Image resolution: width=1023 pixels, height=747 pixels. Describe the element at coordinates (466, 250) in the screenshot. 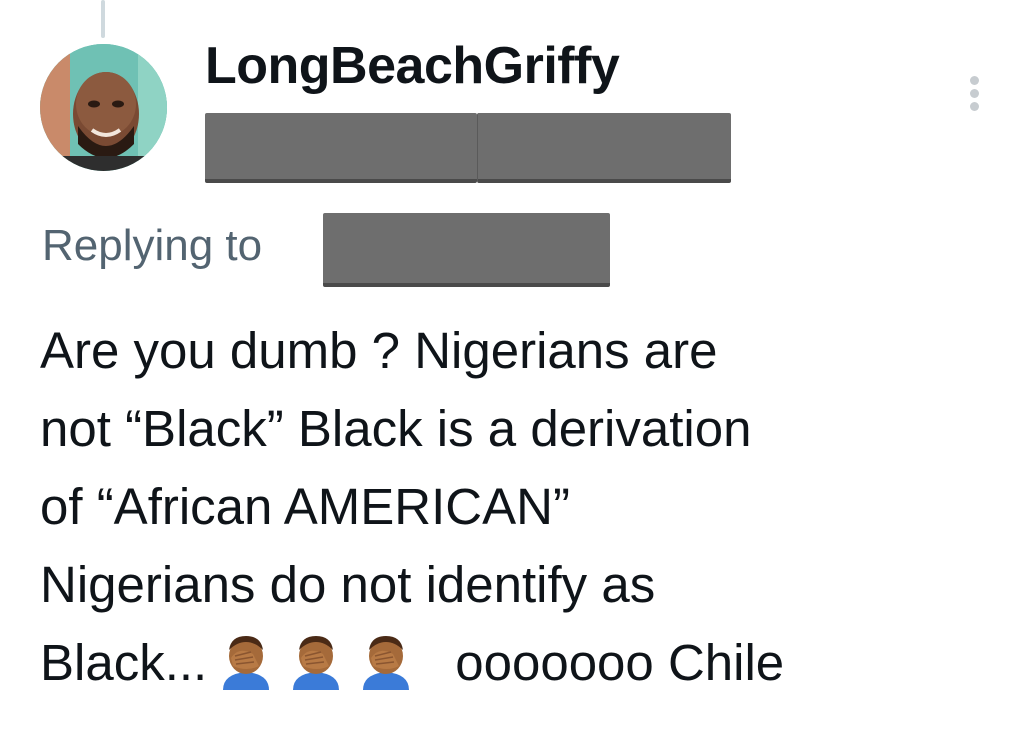

I see `reply-target-redaction` at that location.